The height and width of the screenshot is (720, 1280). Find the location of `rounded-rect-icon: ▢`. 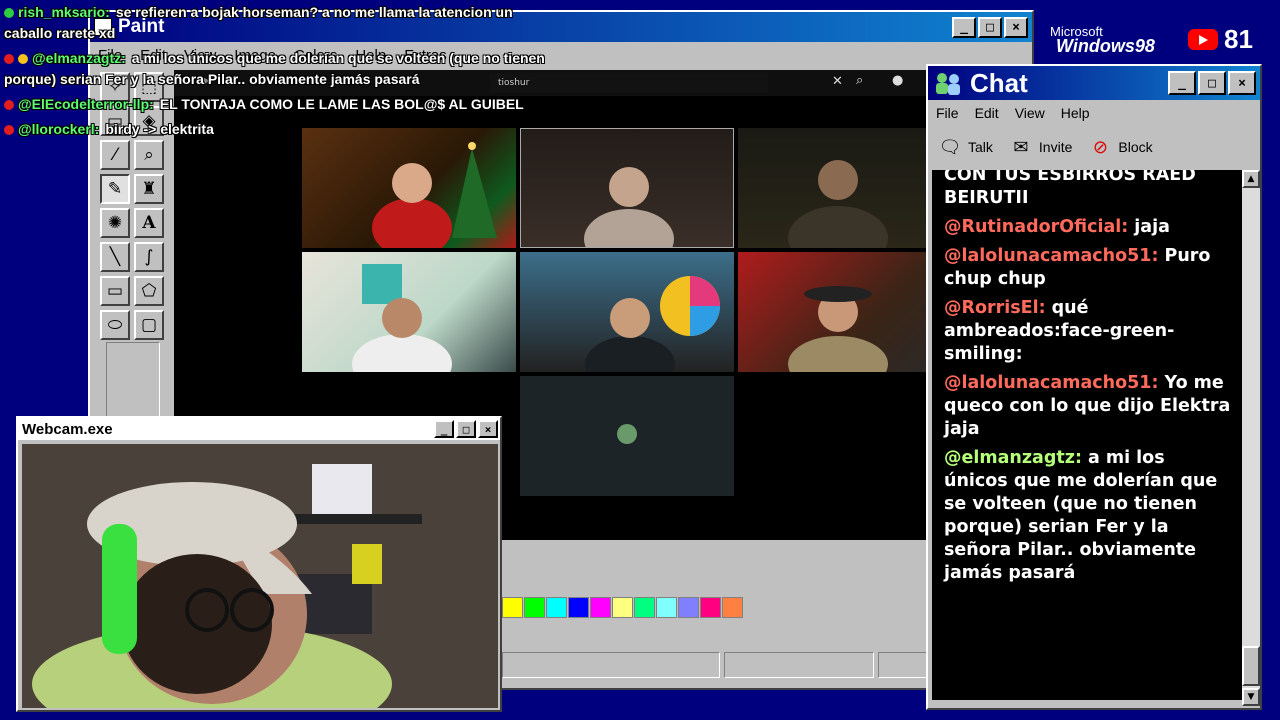

rounded-rect-icon: ▢ is located at coordinates (149, 325).